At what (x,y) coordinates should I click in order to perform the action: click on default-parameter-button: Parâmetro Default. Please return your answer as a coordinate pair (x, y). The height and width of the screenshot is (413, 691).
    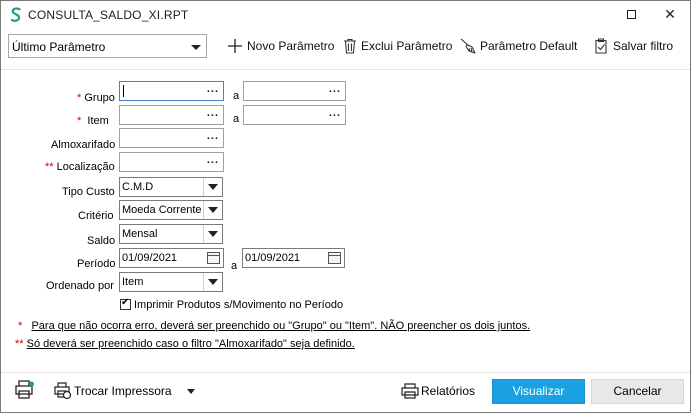
    Looking at the image, I should click on (522, 47).